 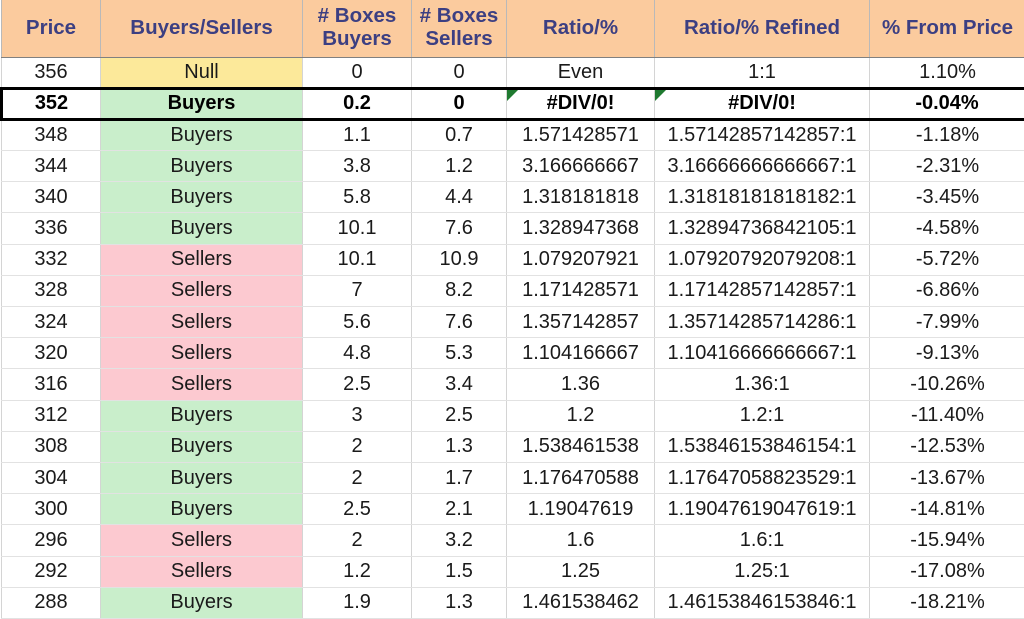 I want to click on cell-ratio-refined: 1:1, so click(x=762, y=72).